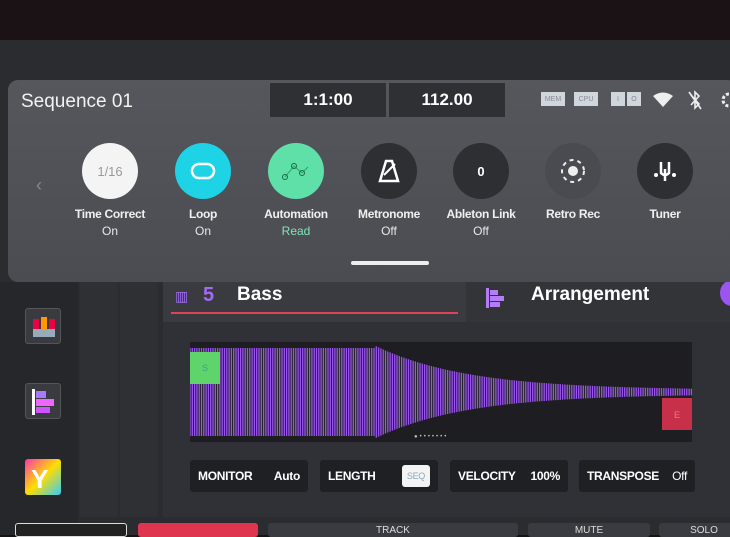  What do you see at coordinates (447, 100) in the screenshot?
I see `tempo-display: 112.00` at bounding box center [447, 100].